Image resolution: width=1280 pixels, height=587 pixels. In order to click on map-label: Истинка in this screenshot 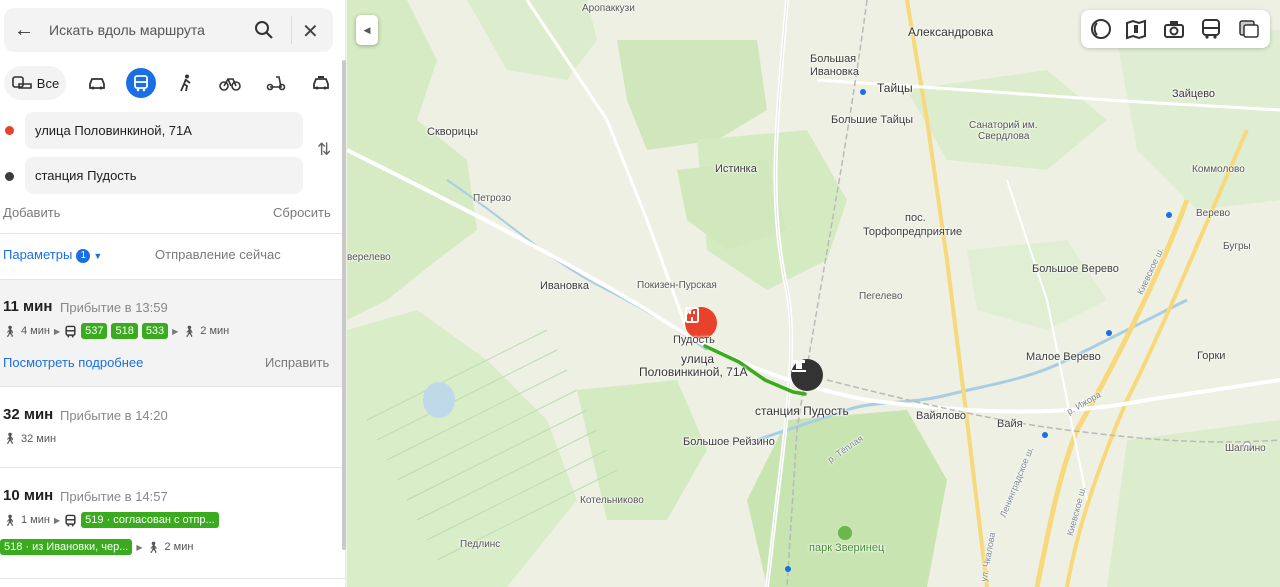, I will do `click(736, 169)`.